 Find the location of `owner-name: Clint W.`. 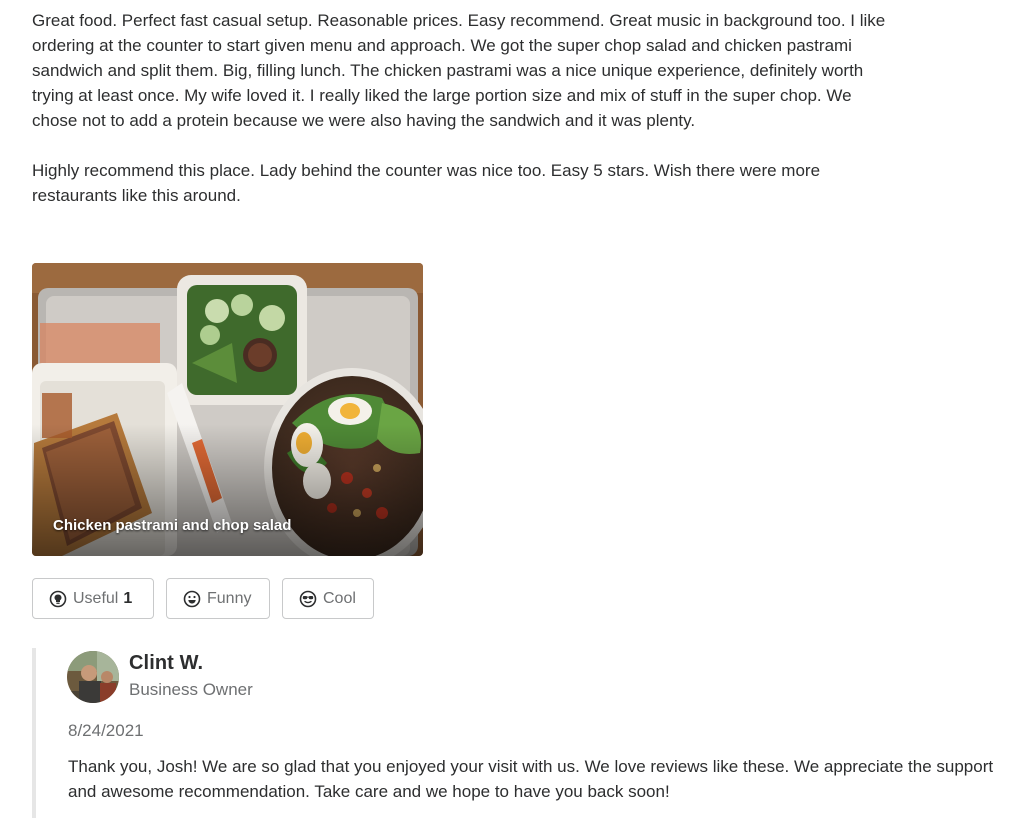

owner-name: Clint W. is located at coordinates (166, 663).